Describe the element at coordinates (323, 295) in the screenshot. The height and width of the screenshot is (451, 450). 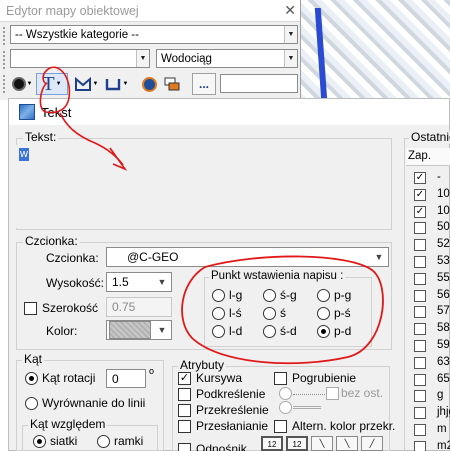
I see `anchor-radio-p-g` at that location.